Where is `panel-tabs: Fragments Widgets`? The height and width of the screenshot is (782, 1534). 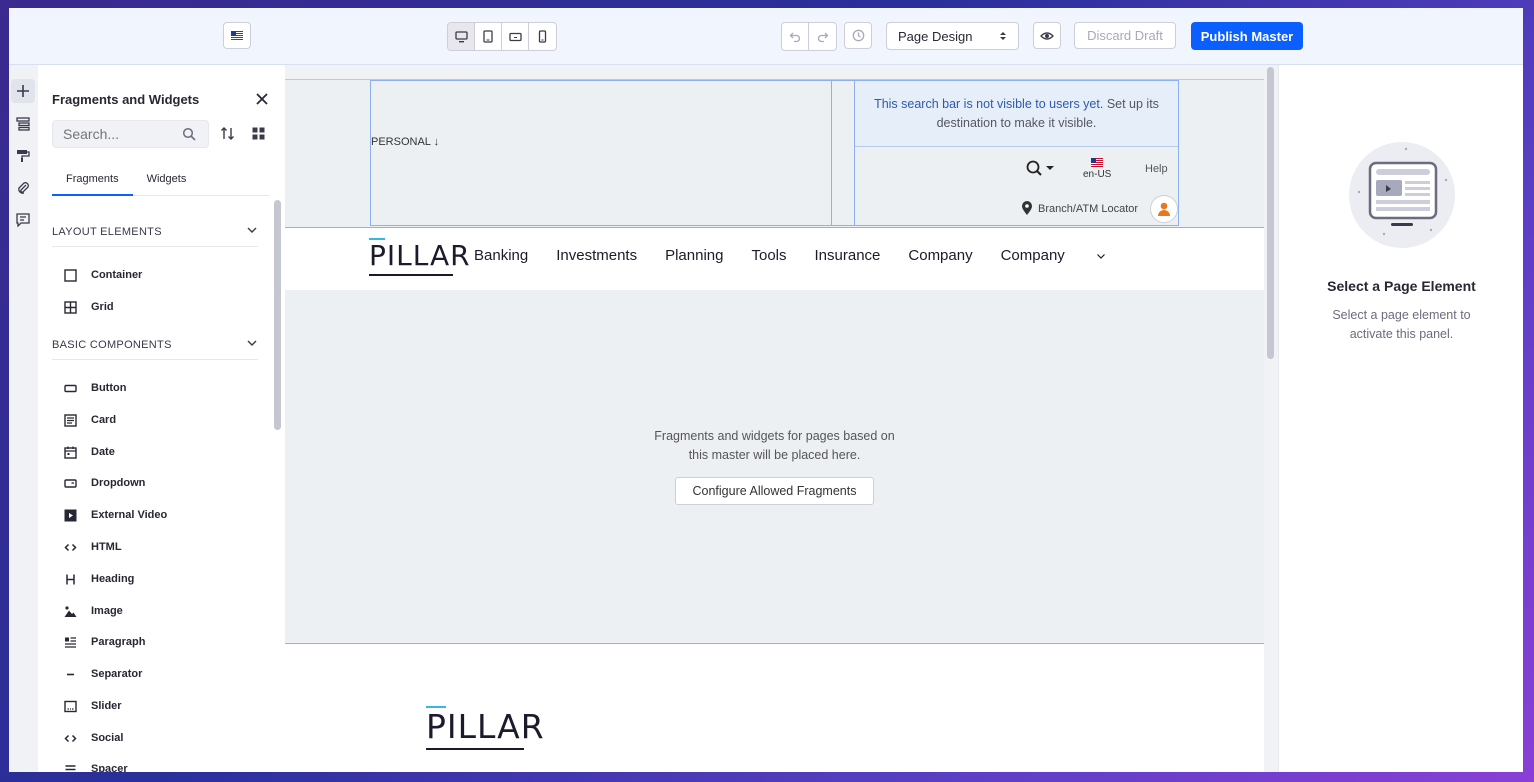
panel-tabs: Fragments Widgets is located at coordinates (161, 182).